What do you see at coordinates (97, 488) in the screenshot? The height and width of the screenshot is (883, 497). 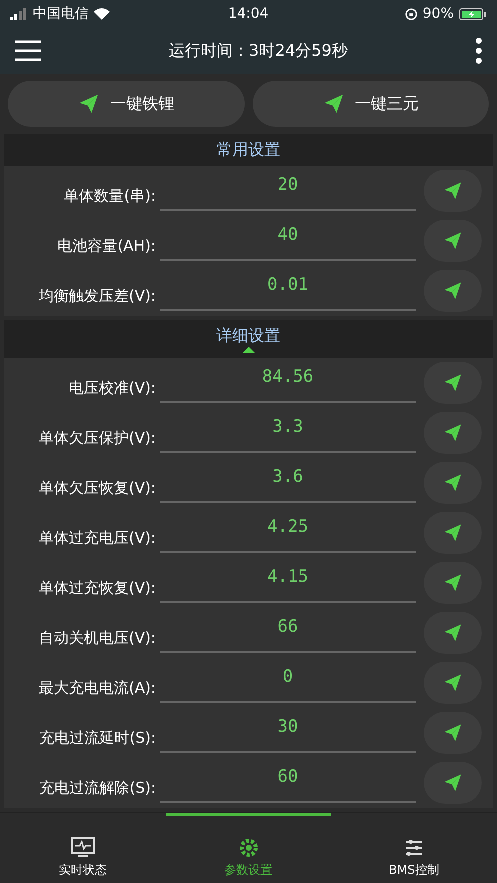 I see `setting-label: 单体欠压恢复(V):` at bounding box center [97, 488].